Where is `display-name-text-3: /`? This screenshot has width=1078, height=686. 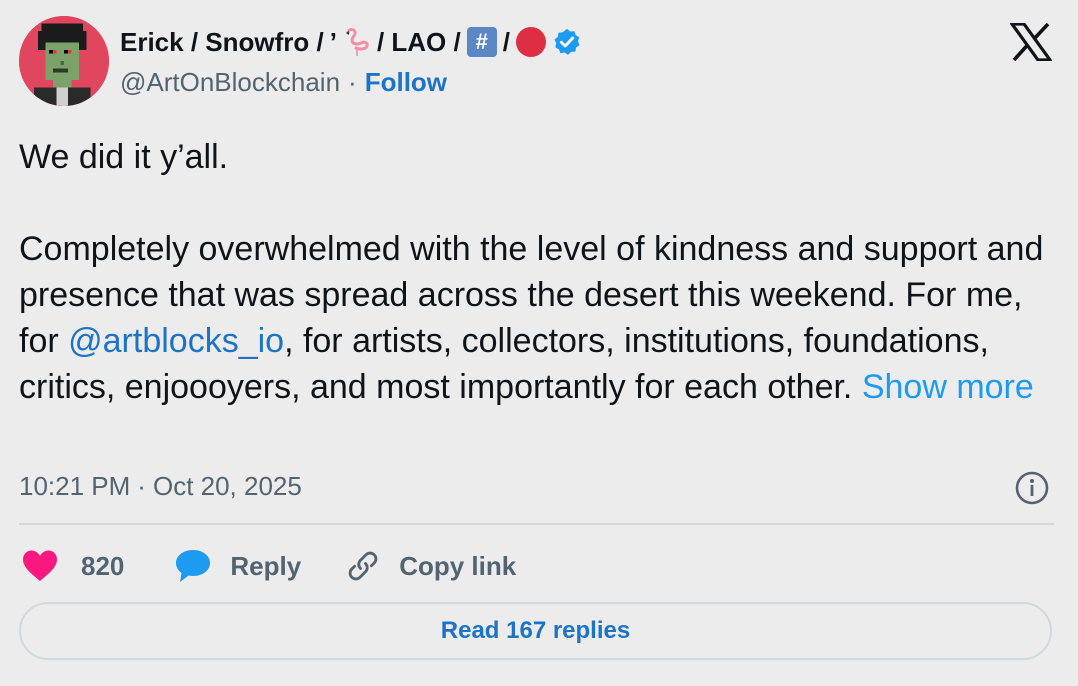 display-name-text-3: / is located at coordinates (506, 41).